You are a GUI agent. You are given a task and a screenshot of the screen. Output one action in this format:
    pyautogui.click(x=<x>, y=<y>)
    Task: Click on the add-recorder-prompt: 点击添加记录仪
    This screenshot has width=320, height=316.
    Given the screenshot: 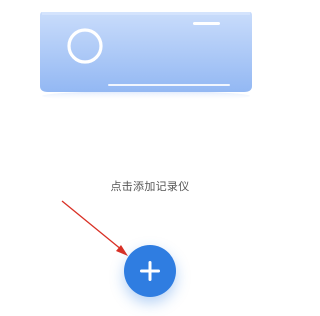 What is the action you would take?
    pyautogui.click(x=150, y=186)
    